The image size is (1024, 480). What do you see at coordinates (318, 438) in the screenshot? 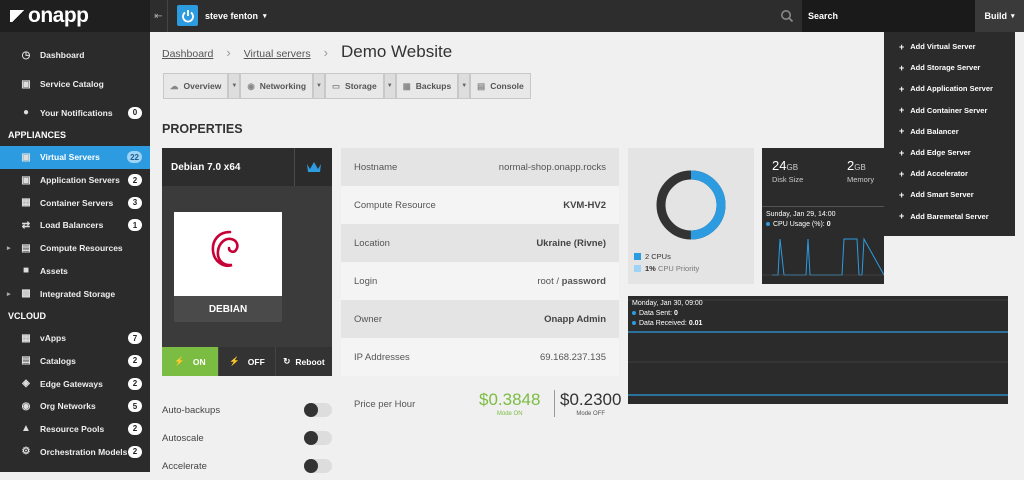
I see `autoscale-toggle` at bounding box center [318, 438].